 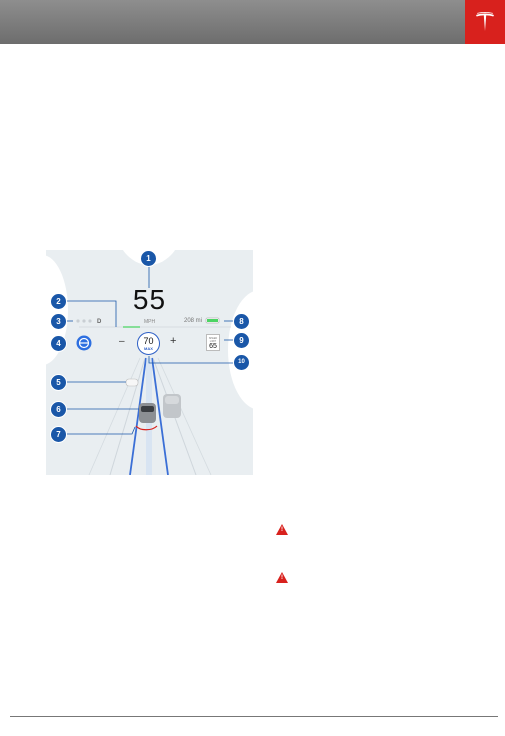 What do you see at coordinates (58, 343) in the screenshot?
I see `callout-4: 4` at bounding box center [58, 343].